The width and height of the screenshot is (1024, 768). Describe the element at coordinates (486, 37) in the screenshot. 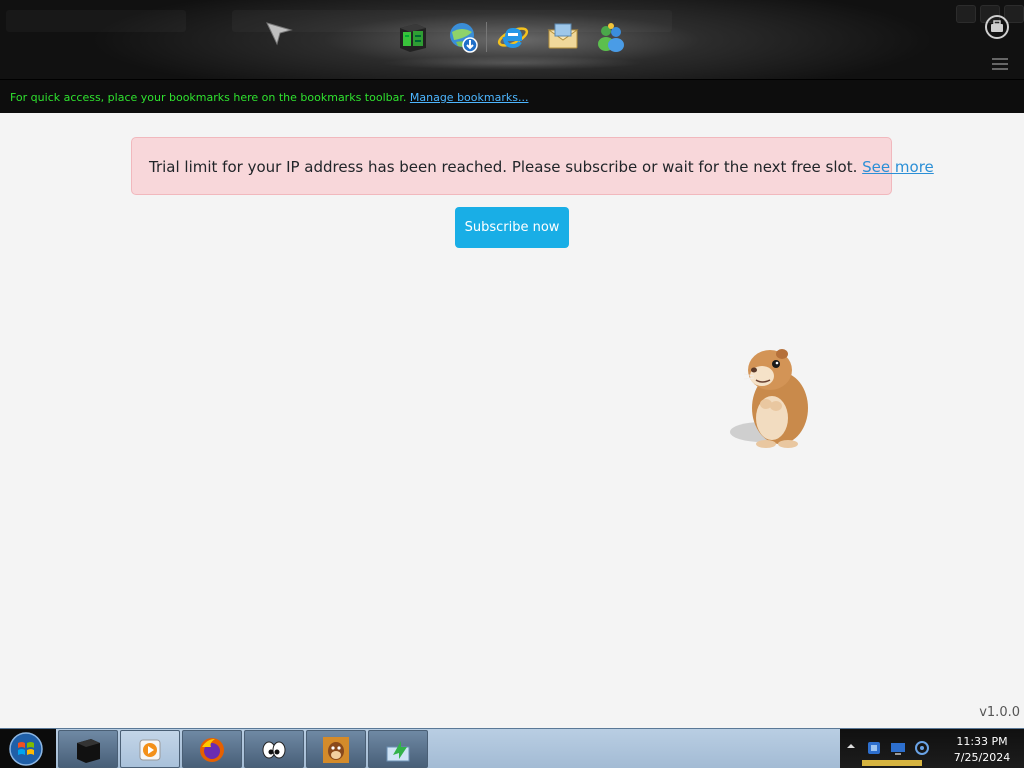

I see `dock-separator` at that location.